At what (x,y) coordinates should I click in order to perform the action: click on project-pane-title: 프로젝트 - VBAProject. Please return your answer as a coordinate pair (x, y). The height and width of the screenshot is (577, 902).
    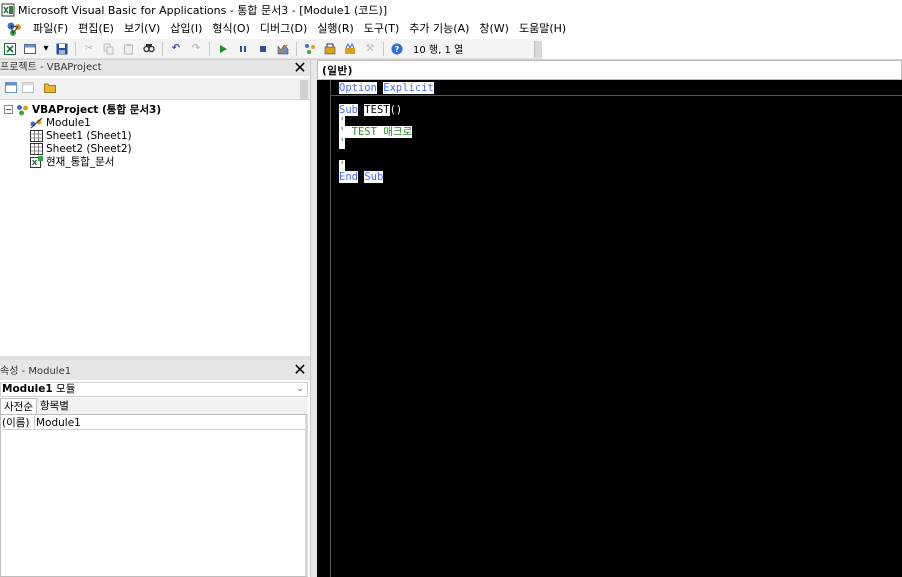
    Looking at the image, I should click on (51, 67).